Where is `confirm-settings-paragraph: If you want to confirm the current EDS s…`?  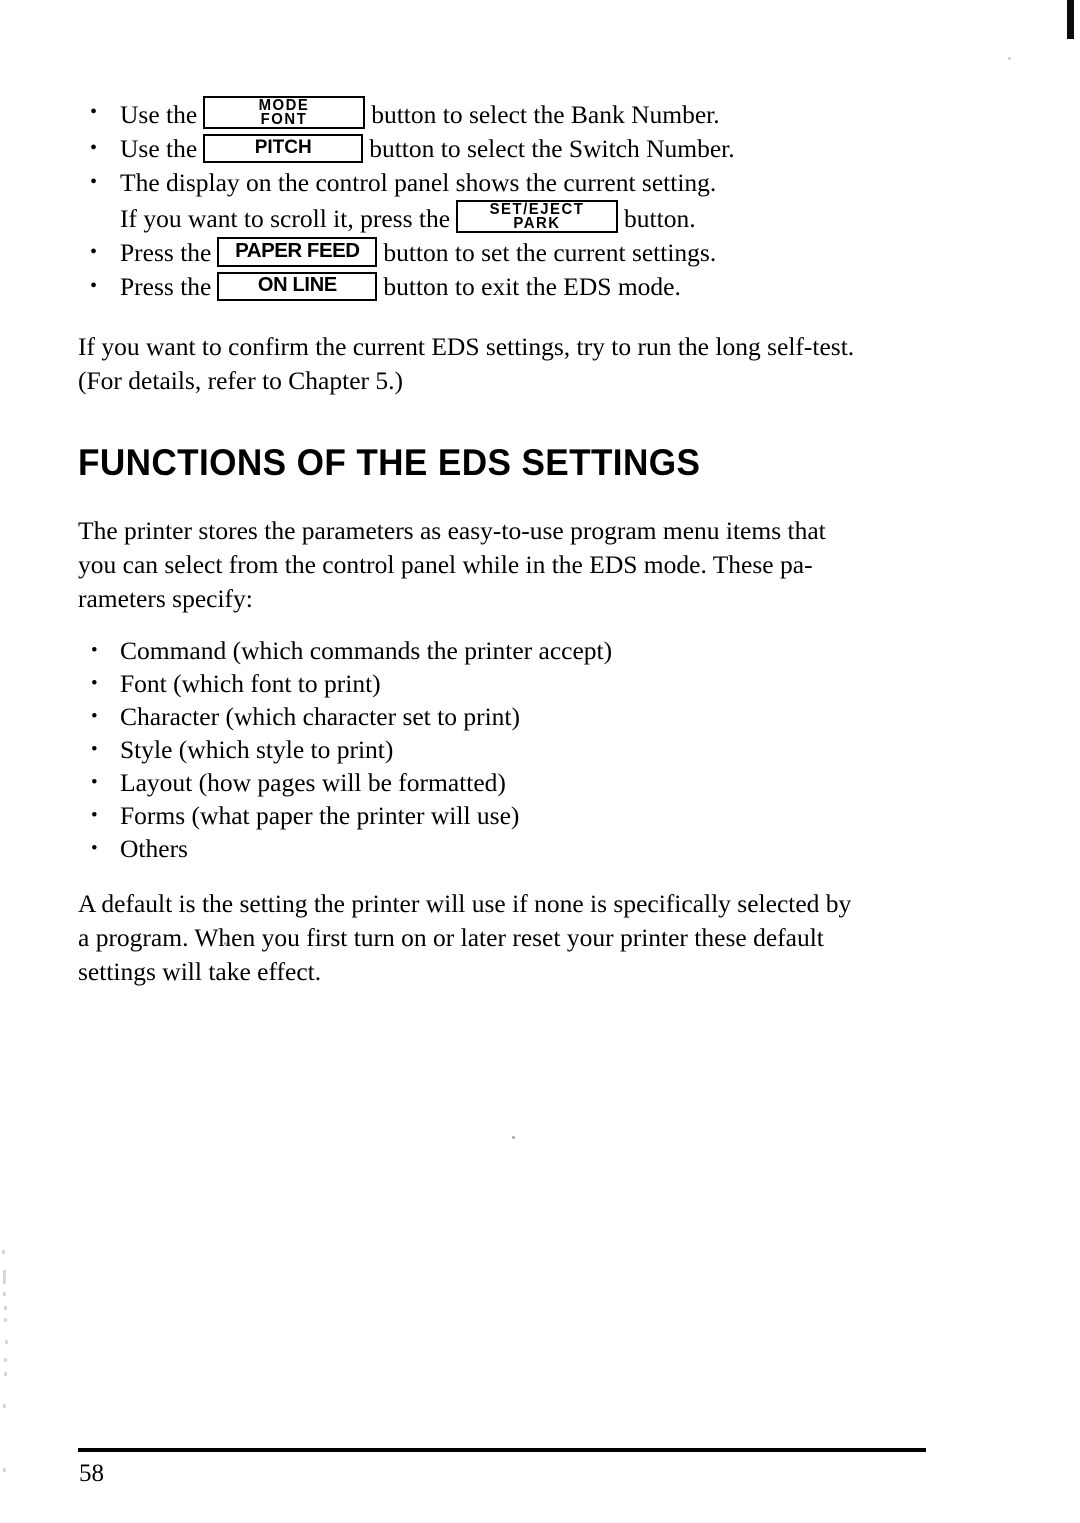
confirm-settings-paragraph: If you want to confirm the current EDS s… is located at coordinates (512, 364).